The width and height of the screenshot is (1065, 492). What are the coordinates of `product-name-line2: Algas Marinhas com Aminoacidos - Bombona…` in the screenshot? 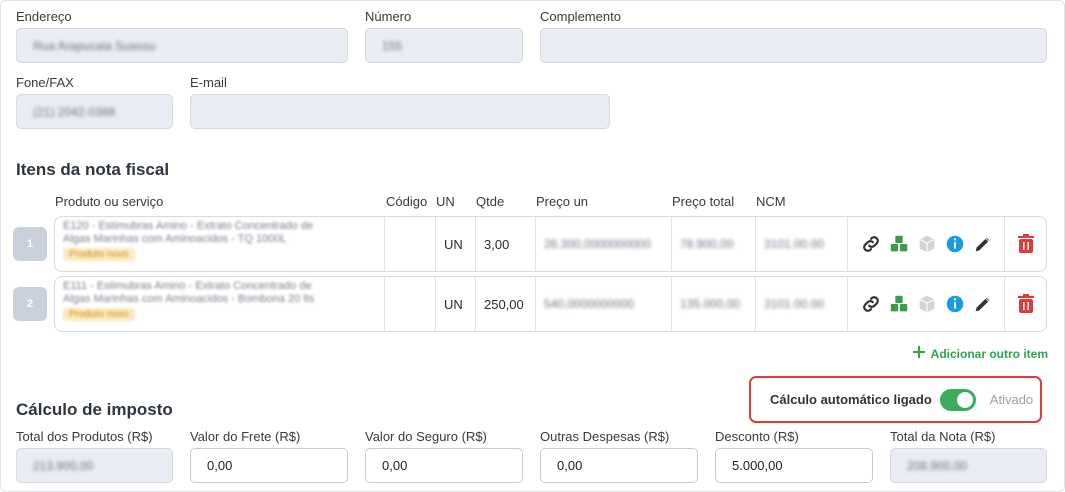 It's located at (189, 299).